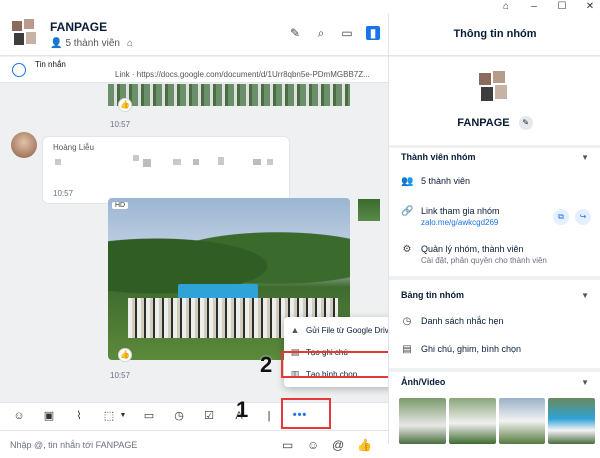  I want to click on reminders-row: ◷ Danh sách nhắc hẹn, so click(496, 321).